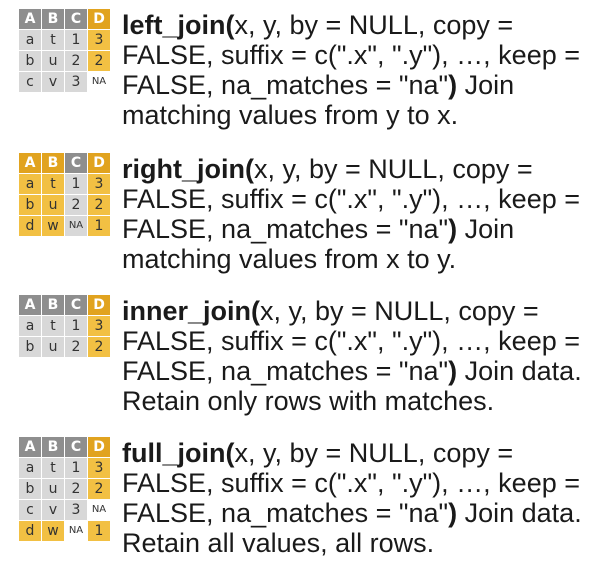 The height and width of the screenshot is (576, 614). I want to click on right-join-table-icon: A B C D a t 1 3 b u 2 2 d w NA 1, so click(64, 194).